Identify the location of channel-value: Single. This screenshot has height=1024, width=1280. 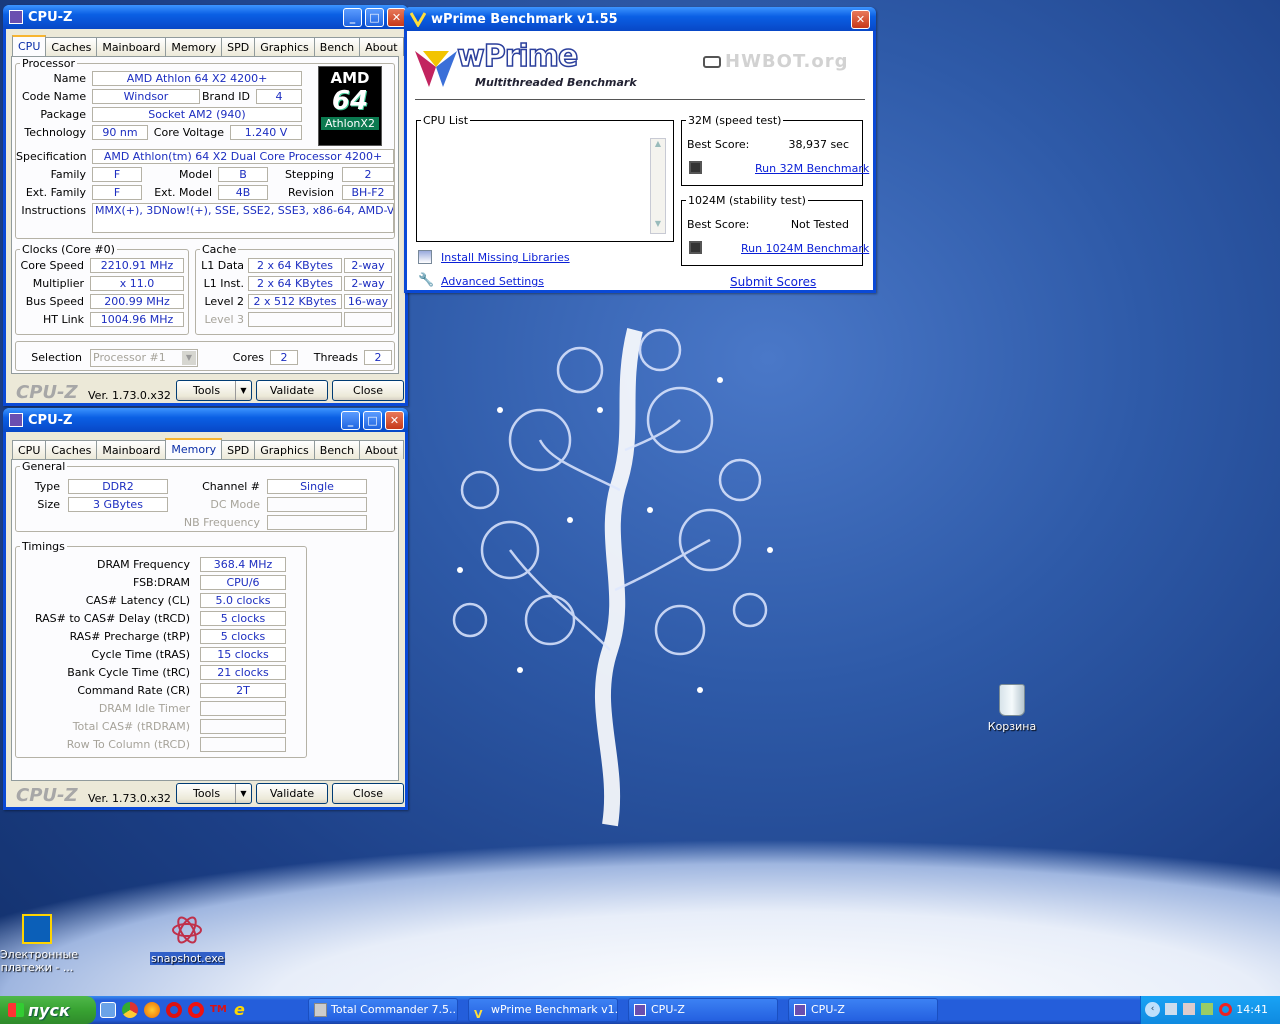
(317, 486).